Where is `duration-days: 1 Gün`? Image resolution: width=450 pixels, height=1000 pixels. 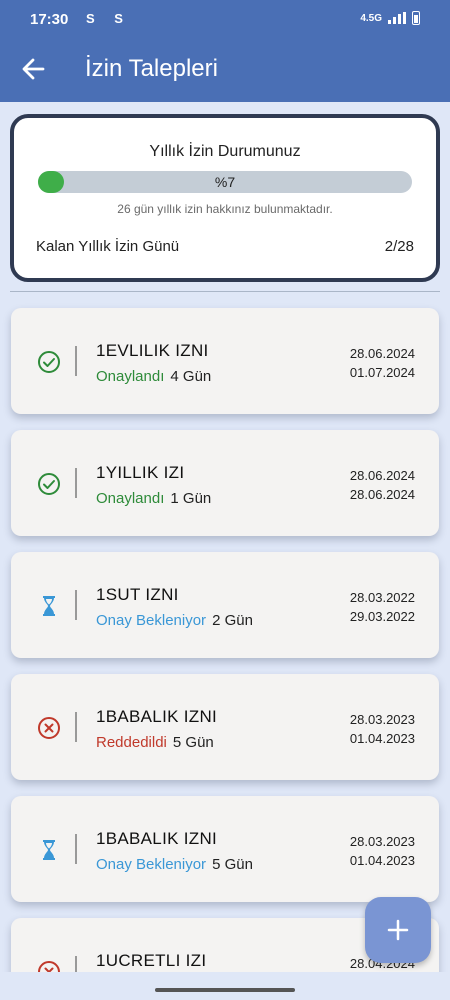
duration-days: 1 Gün is located at coordinates (191, 498).